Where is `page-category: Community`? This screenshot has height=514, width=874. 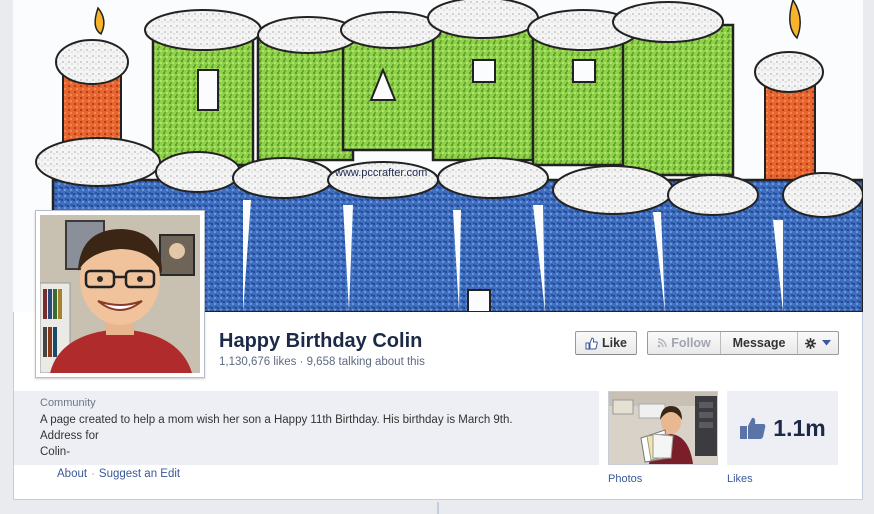 page-category: Community is located at coordinates (68, 403).